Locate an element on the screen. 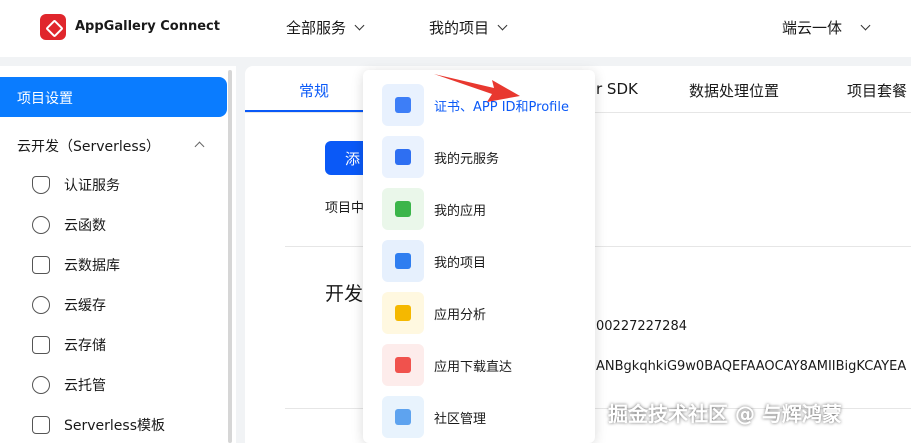  app-grid-icon-glyph is located at coordinates (403, 209).